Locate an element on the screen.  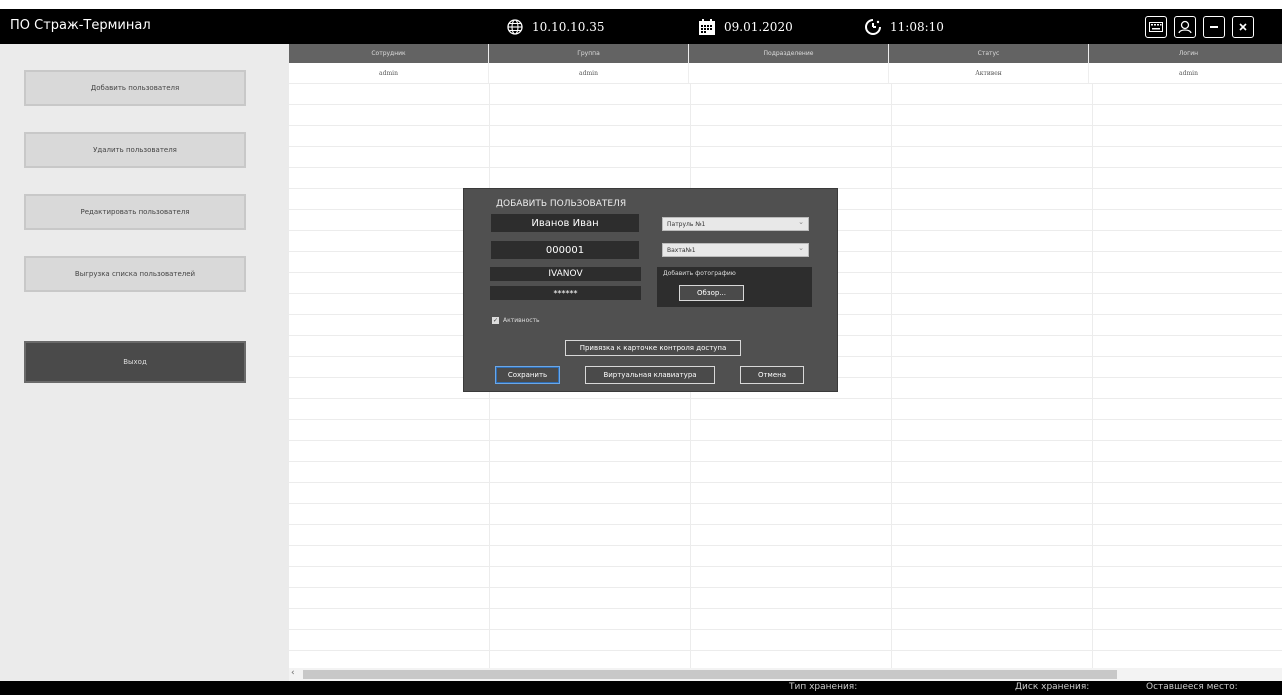
user-button is located at coordinates (1185, 27).